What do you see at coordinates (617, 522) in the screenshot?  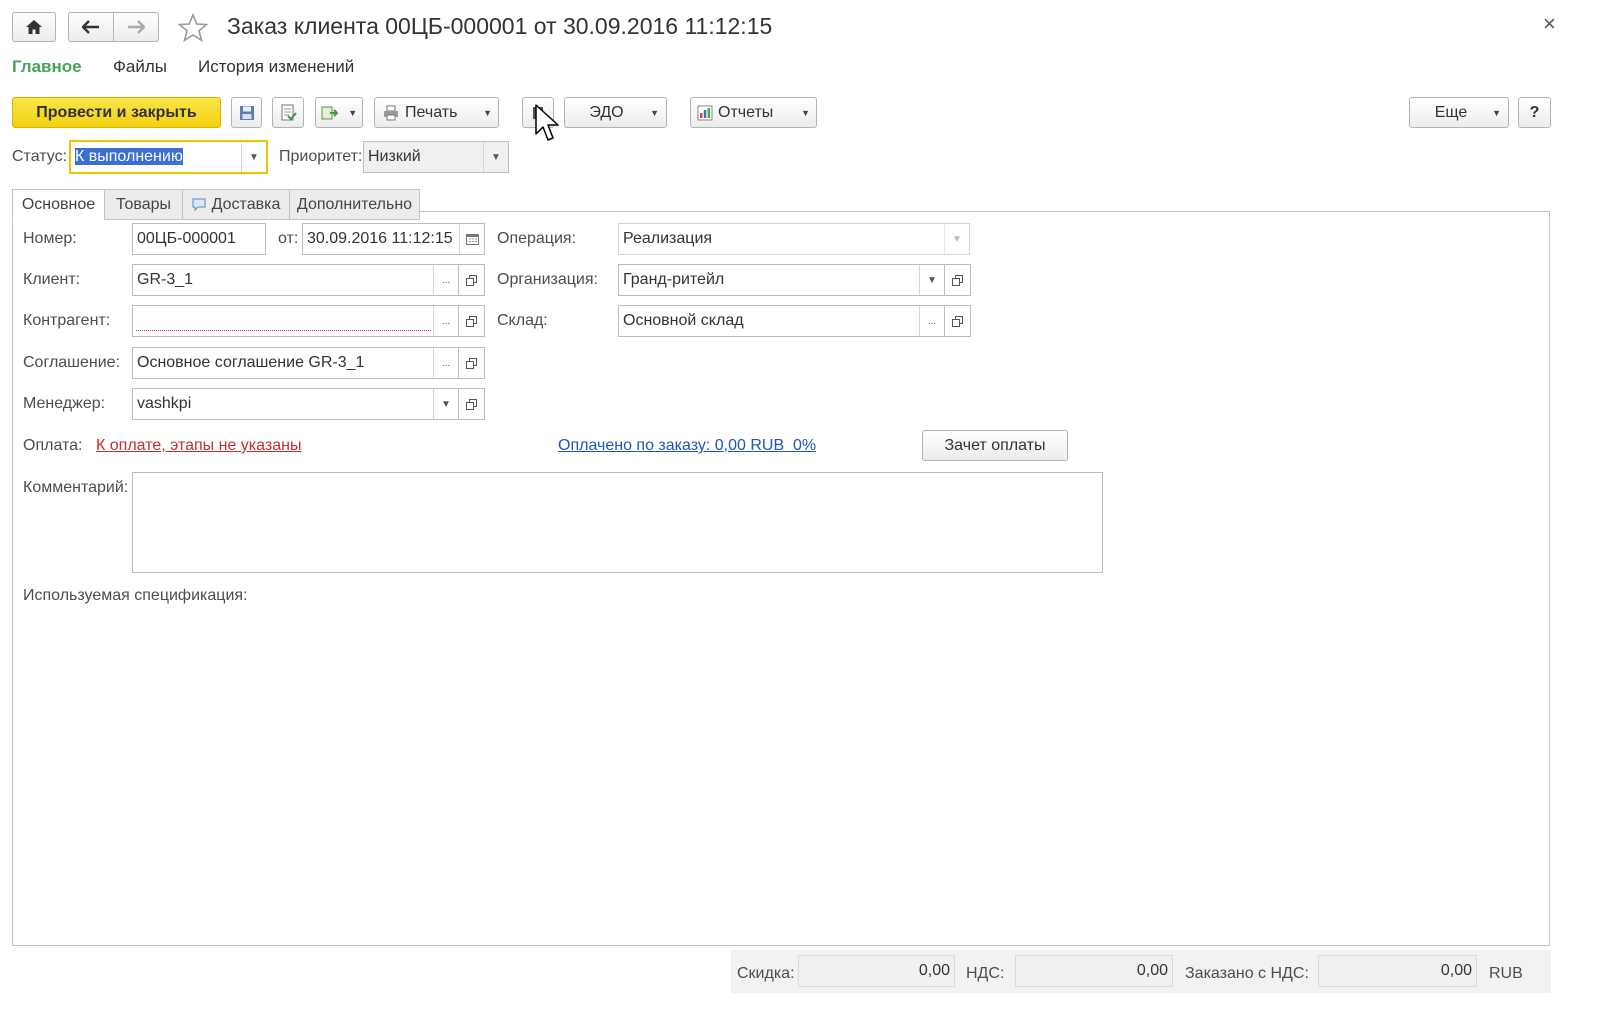 I see `comment-textarea` at bounding box center [617, 522].